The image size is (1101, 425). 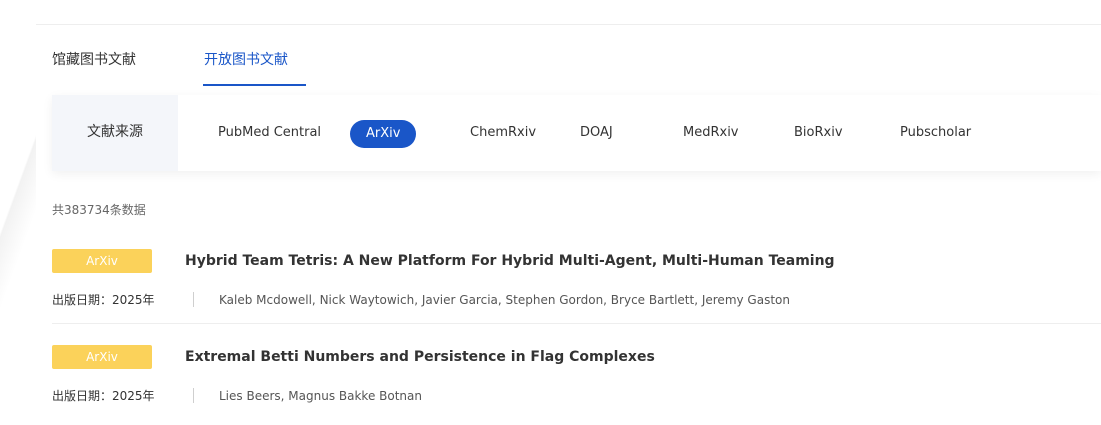 I want to click on active-tab-underline, so click(x=254, y=85).